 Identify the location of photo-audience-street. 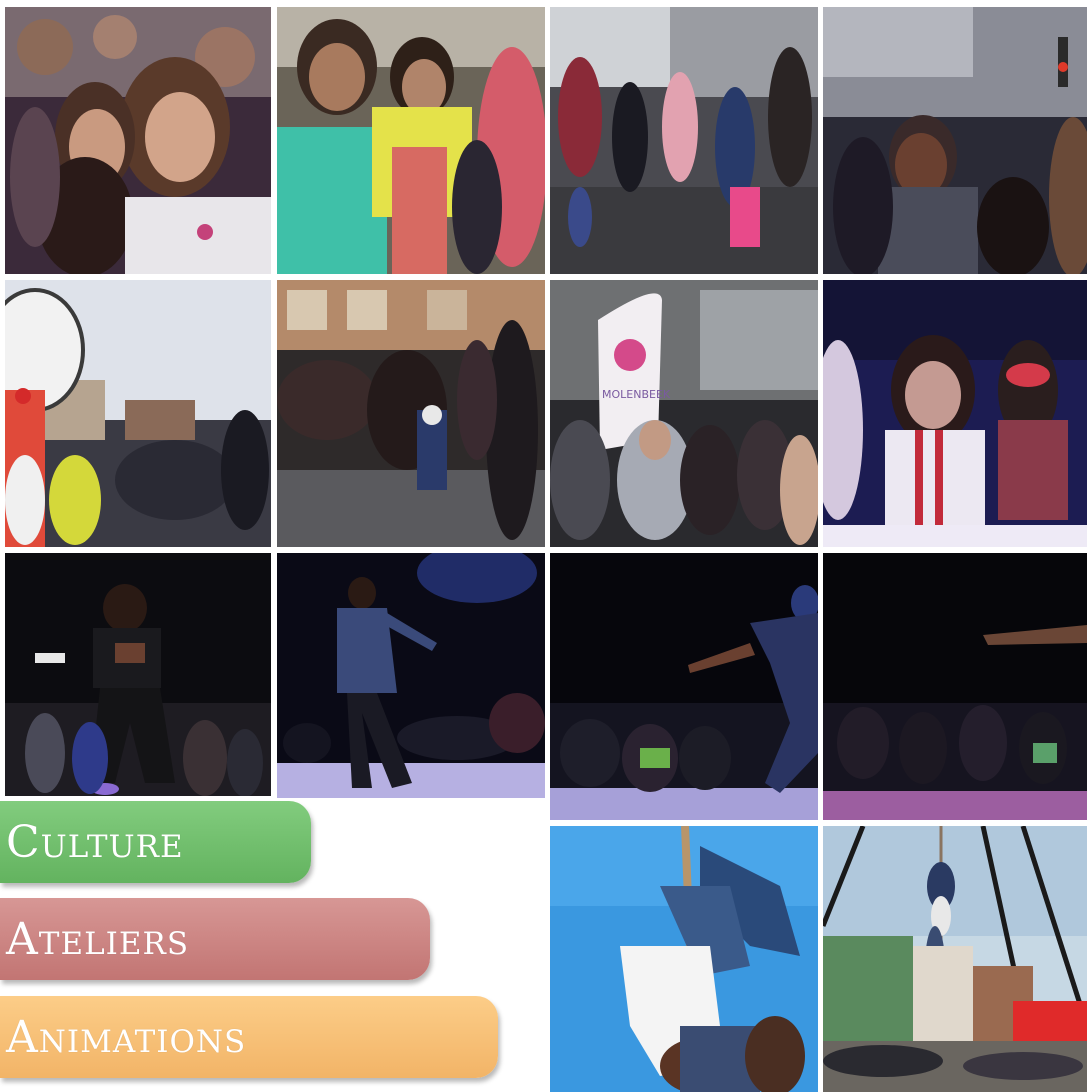
(411, 413).